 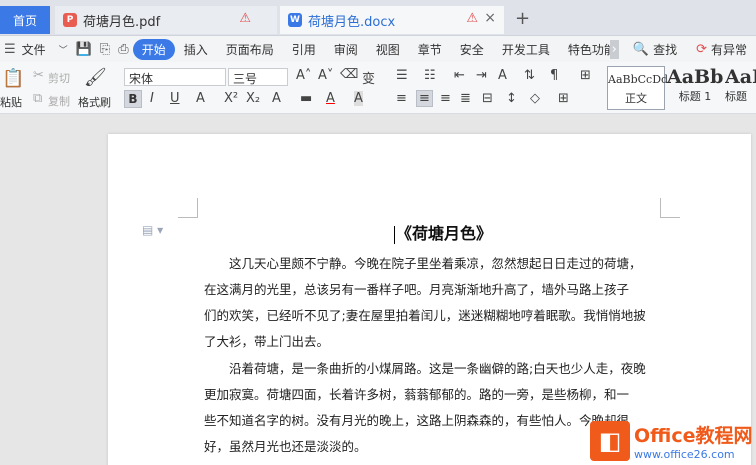 What do you see at coordinates (84, 49) in the screenshot?
I see `save-icon: 💾` at bounding box center [84, 49].